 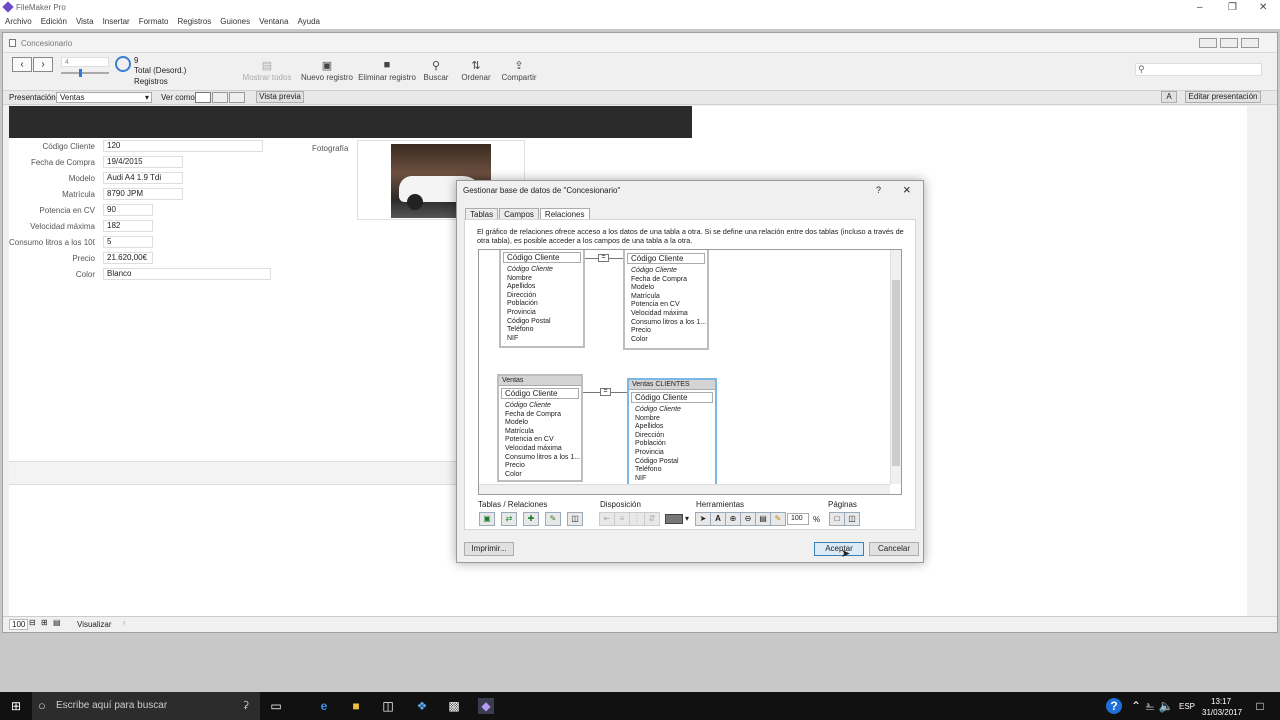 I want to click on cancel-button: Cancelar, so click(x=894, y=549).